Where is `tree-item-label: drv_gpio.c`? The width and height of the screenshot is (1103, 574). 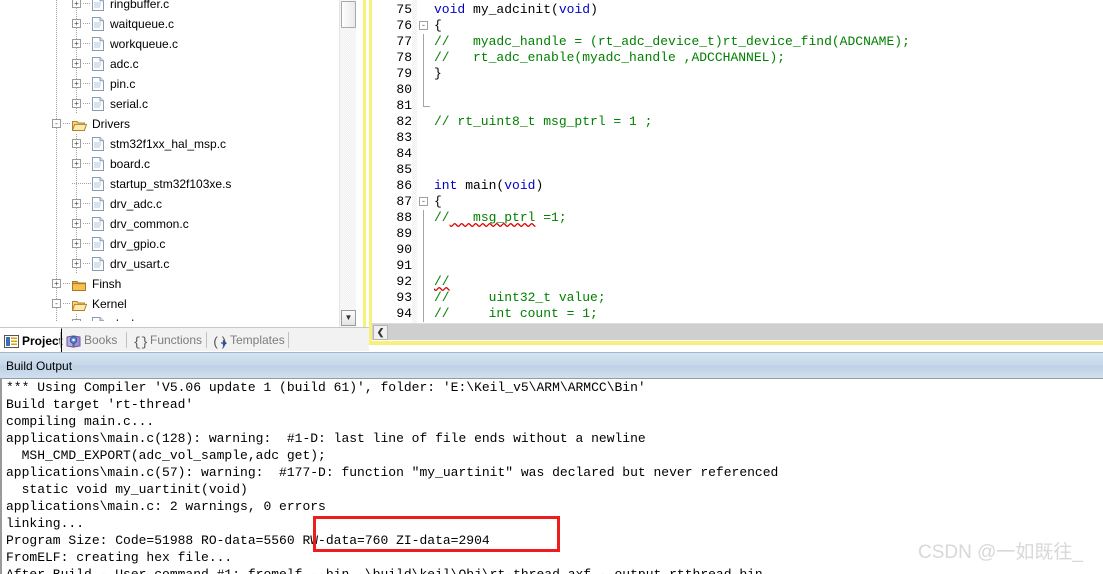 tree-item-label: drv_gpio.c is located at coordinates (138, 244).